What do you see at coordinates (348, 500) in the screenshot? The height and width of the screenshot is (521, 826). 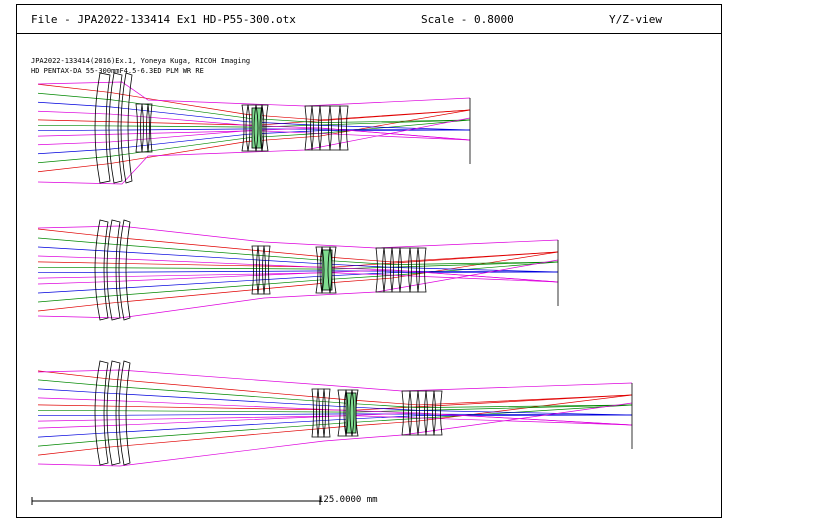 I see `scale-bar-label: 125.0000 mm` at bounding box center [348, 500].